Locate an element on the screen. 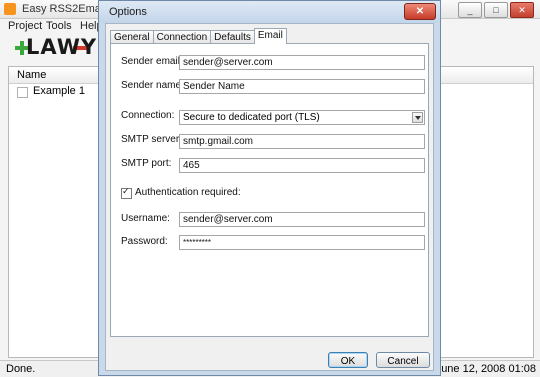 The height and width of the screenshot is (377, 540). minimize-button: _ is located at coordinates (470, 10).